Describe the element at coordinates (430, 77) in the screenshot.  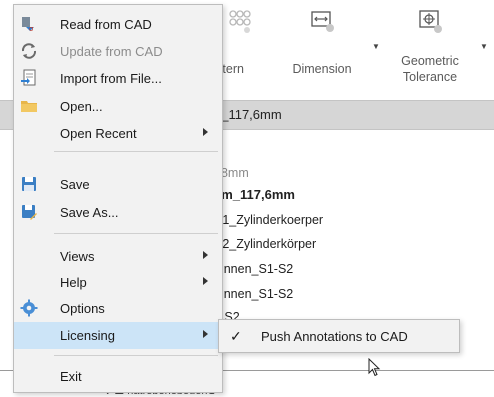
I see `geometric-tolerance-label-line2: Tolerance` at that location.